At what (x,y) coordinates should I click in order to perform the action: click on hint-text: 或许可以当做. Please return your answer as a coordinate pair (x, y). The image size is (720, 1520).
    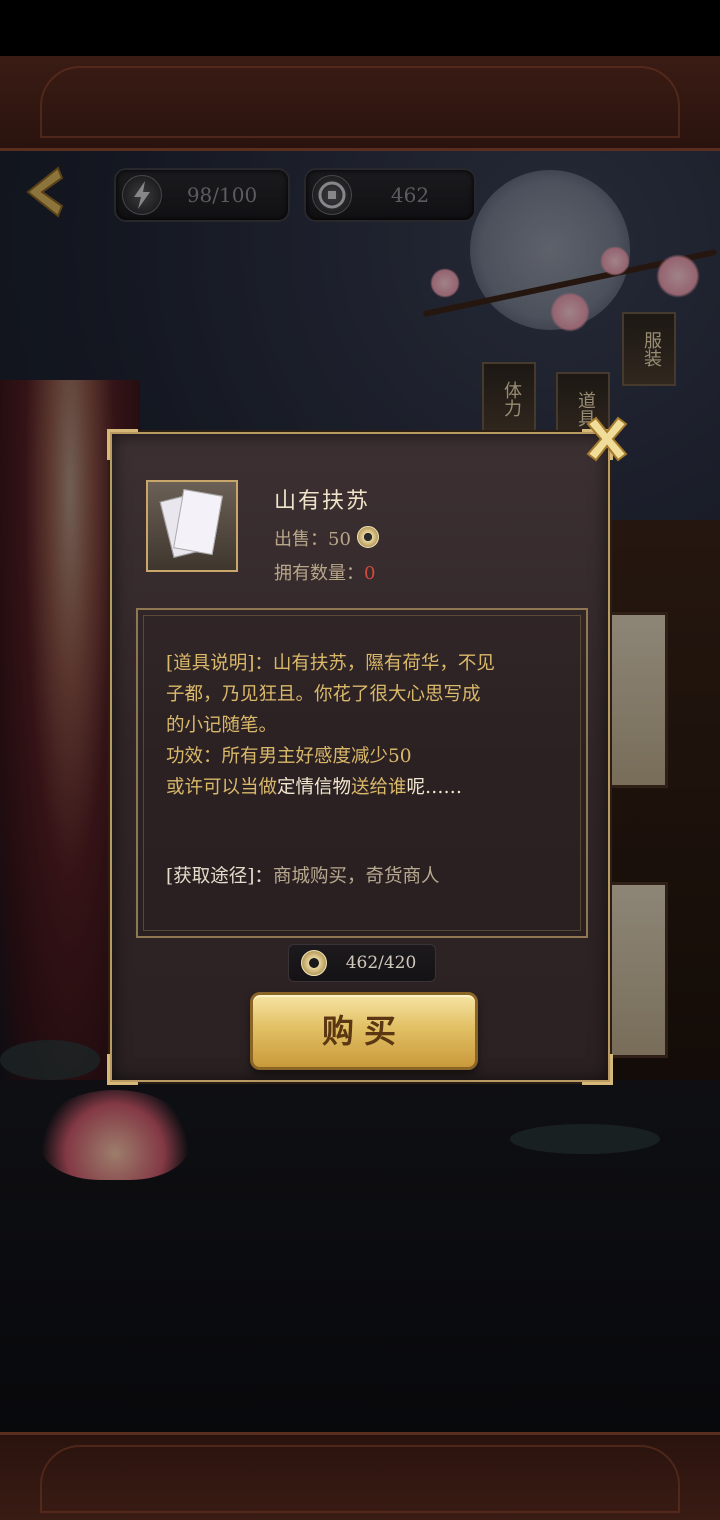
    Looking at the image, I should click on (222, 787).